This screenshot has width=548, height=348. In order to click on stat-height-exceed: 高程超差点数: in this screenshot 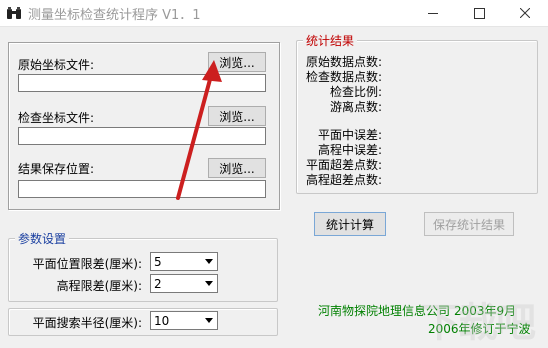, I will do `click(343, 180)`.